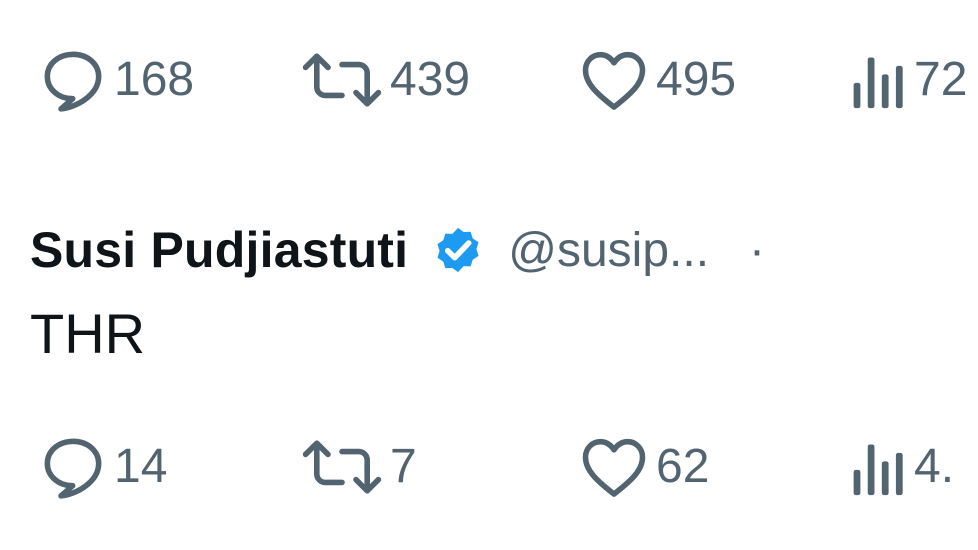  I want to click on reply-button: 14, so click(102, 467).